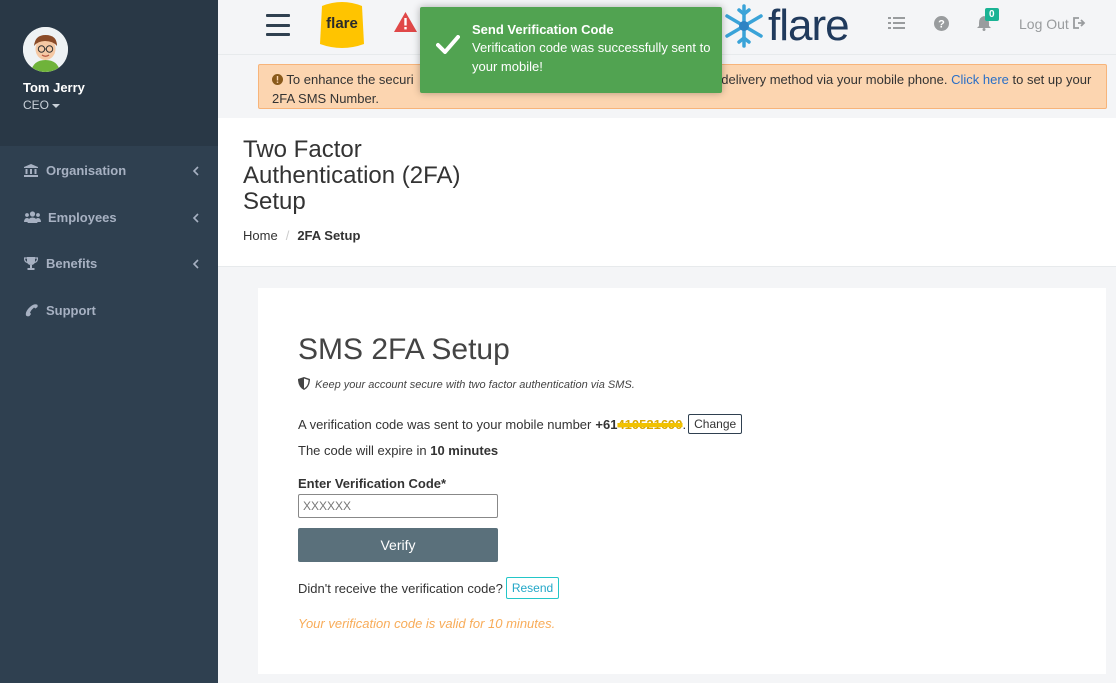  I want to click on banner-text-start: To enhance the securi, so click(350, 79).